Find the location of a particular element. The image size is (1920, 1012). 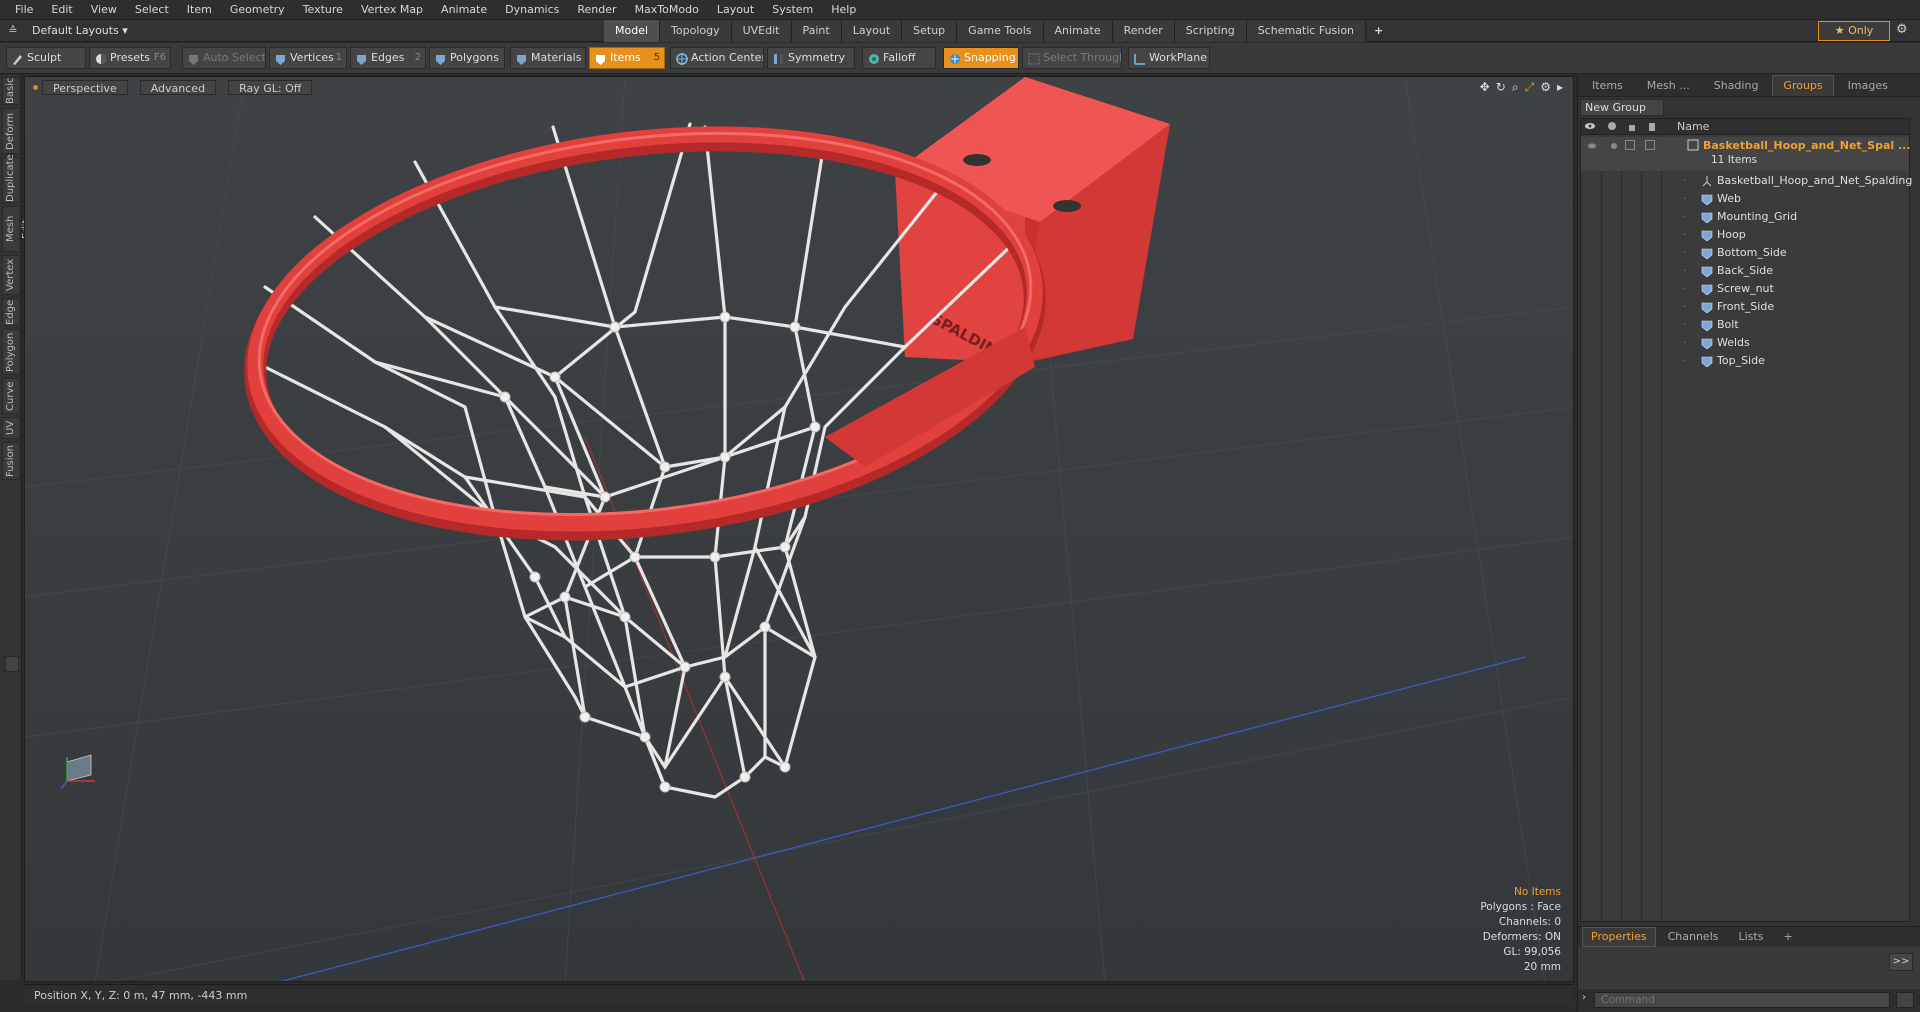

materials-button: Materials is located at coordinates (548, 58).